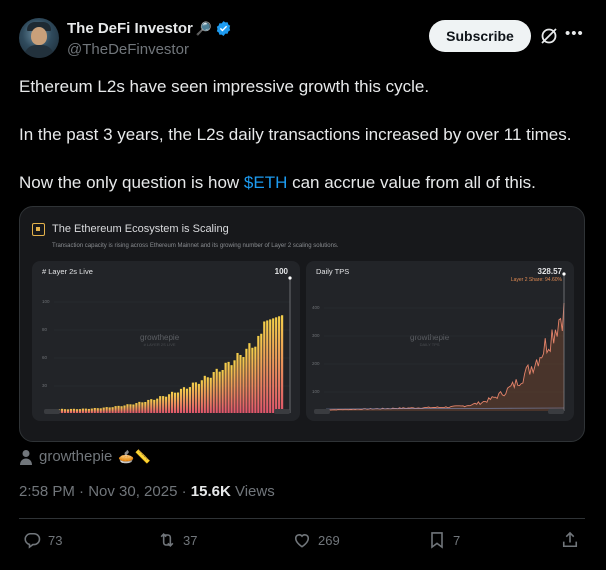 The image size is (606, 570). What do you see at coordinates (26, 457) in the screenshot?
I see `person-icon` at bounding box center [26, 457].